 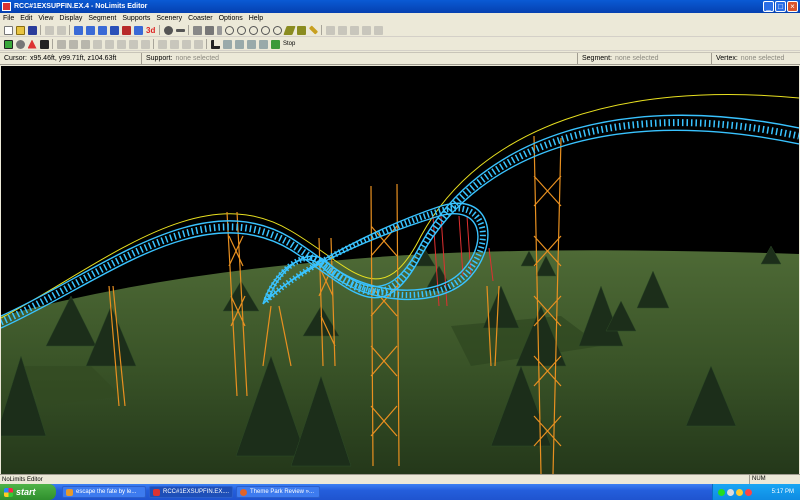 What do you see at coordinates (8, 492) in the screenshot?
I see `windows-logo-icon` at bounding box center [8, 492].